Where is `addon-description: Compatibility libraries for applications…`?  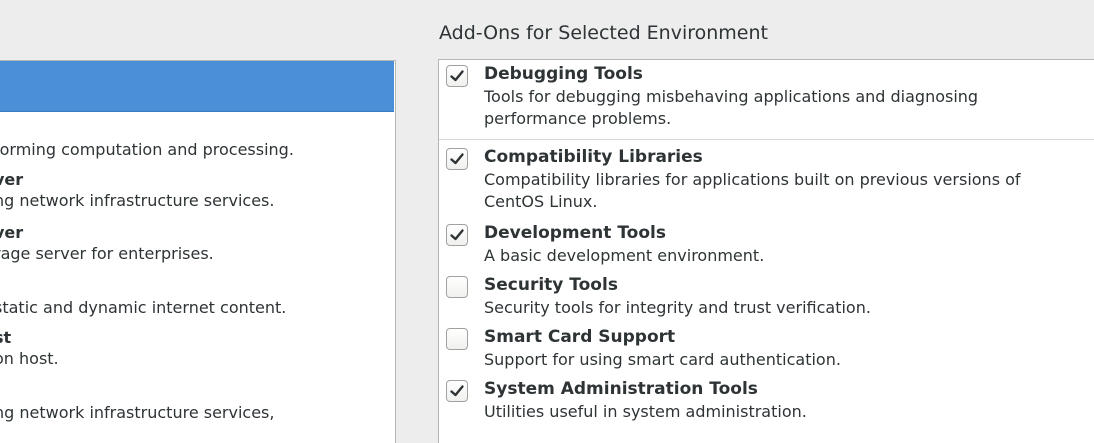
addon-description: Compatibility libraries for applications… is located at coordinates (752, 190).